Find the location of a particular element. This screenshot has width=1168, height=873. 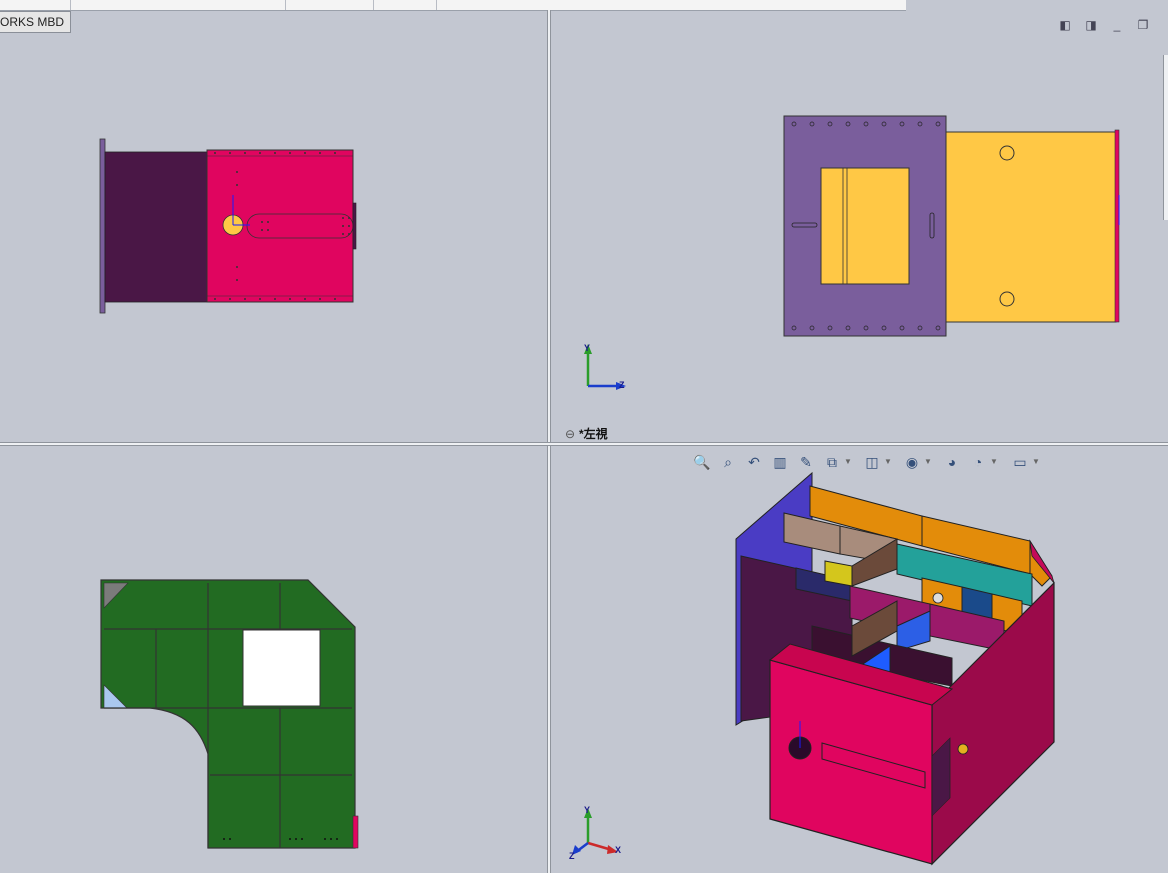

green-floor-panel is located at coordinates (228, 714).